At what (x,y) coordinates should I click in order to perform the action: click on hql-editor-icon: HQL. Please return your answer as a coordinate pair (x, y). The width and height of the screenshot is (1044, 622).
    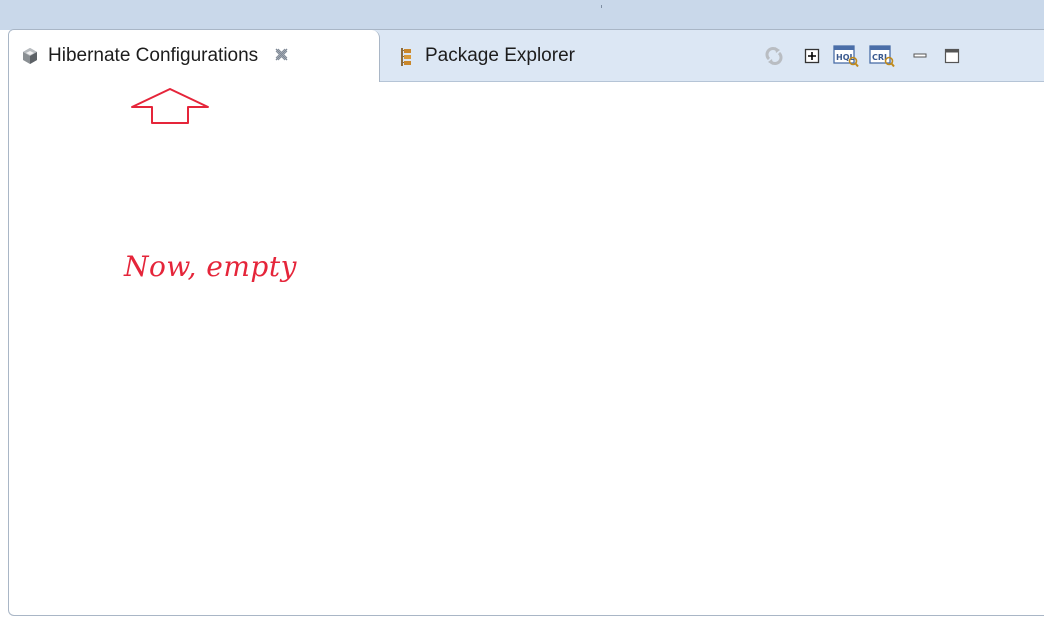
    Looking at the image, I should click on (846, 56).